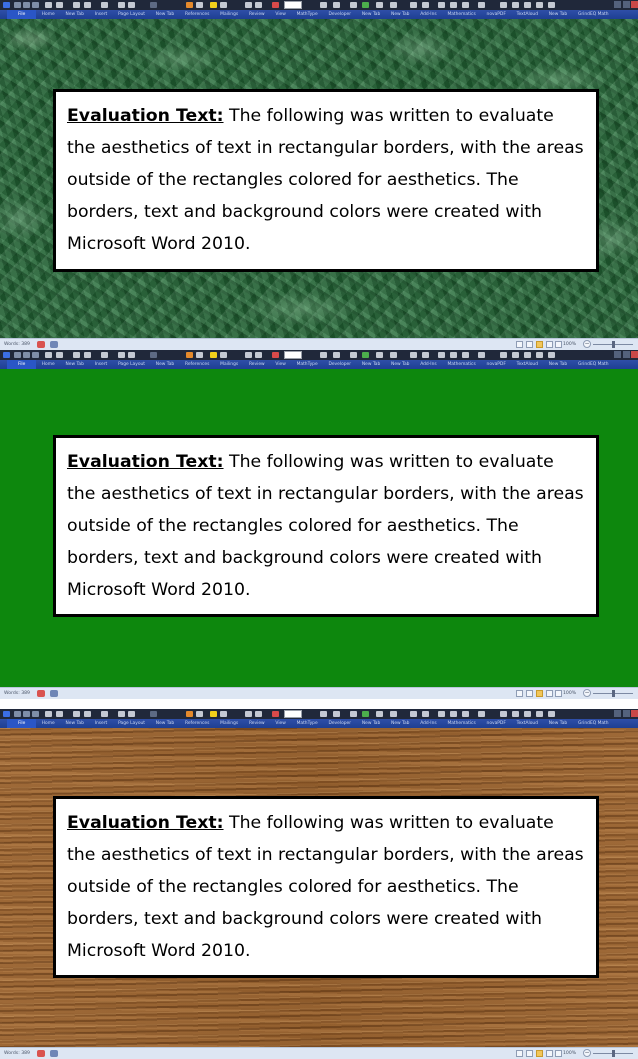 Image resolution: width=638 pixels, height=1059 pixels. I want to click on print-layout-view-button, so click(519, 693).